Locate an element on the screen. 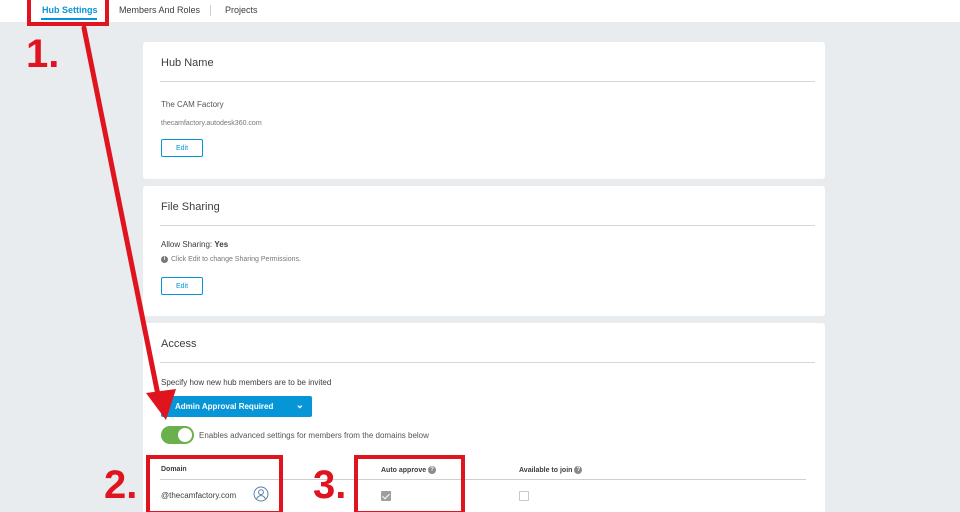 This screenshot has height=512, width=960. annotation-arrow is located at coordinates (128, 222).